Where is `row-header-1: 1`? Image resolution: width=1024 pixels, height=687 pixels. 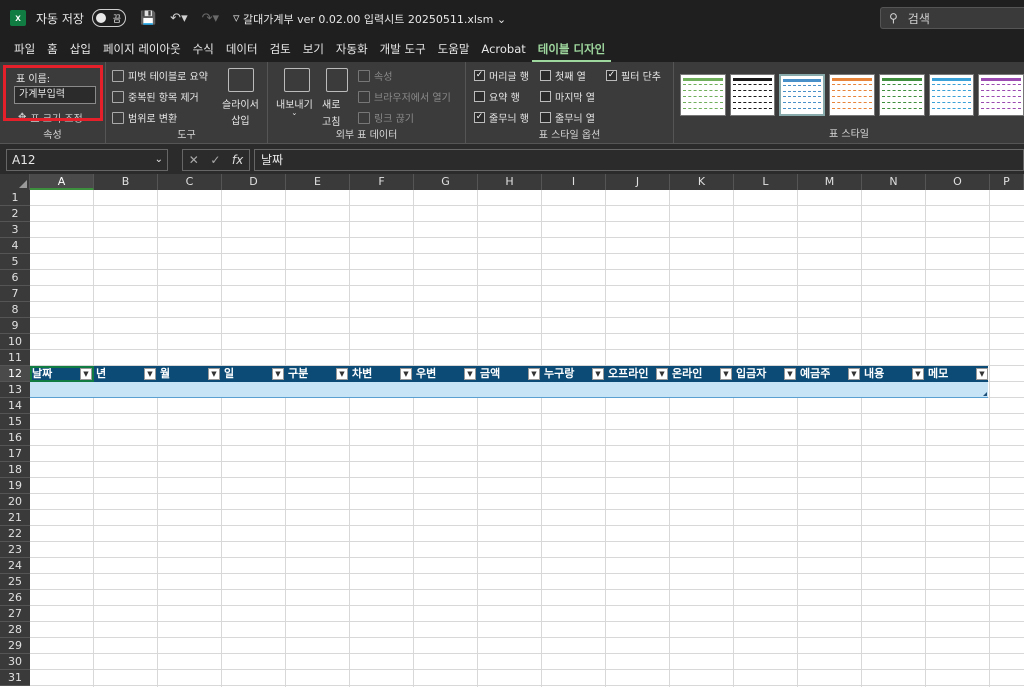 row-header-1: 1 is located at coordinates (15, 198).